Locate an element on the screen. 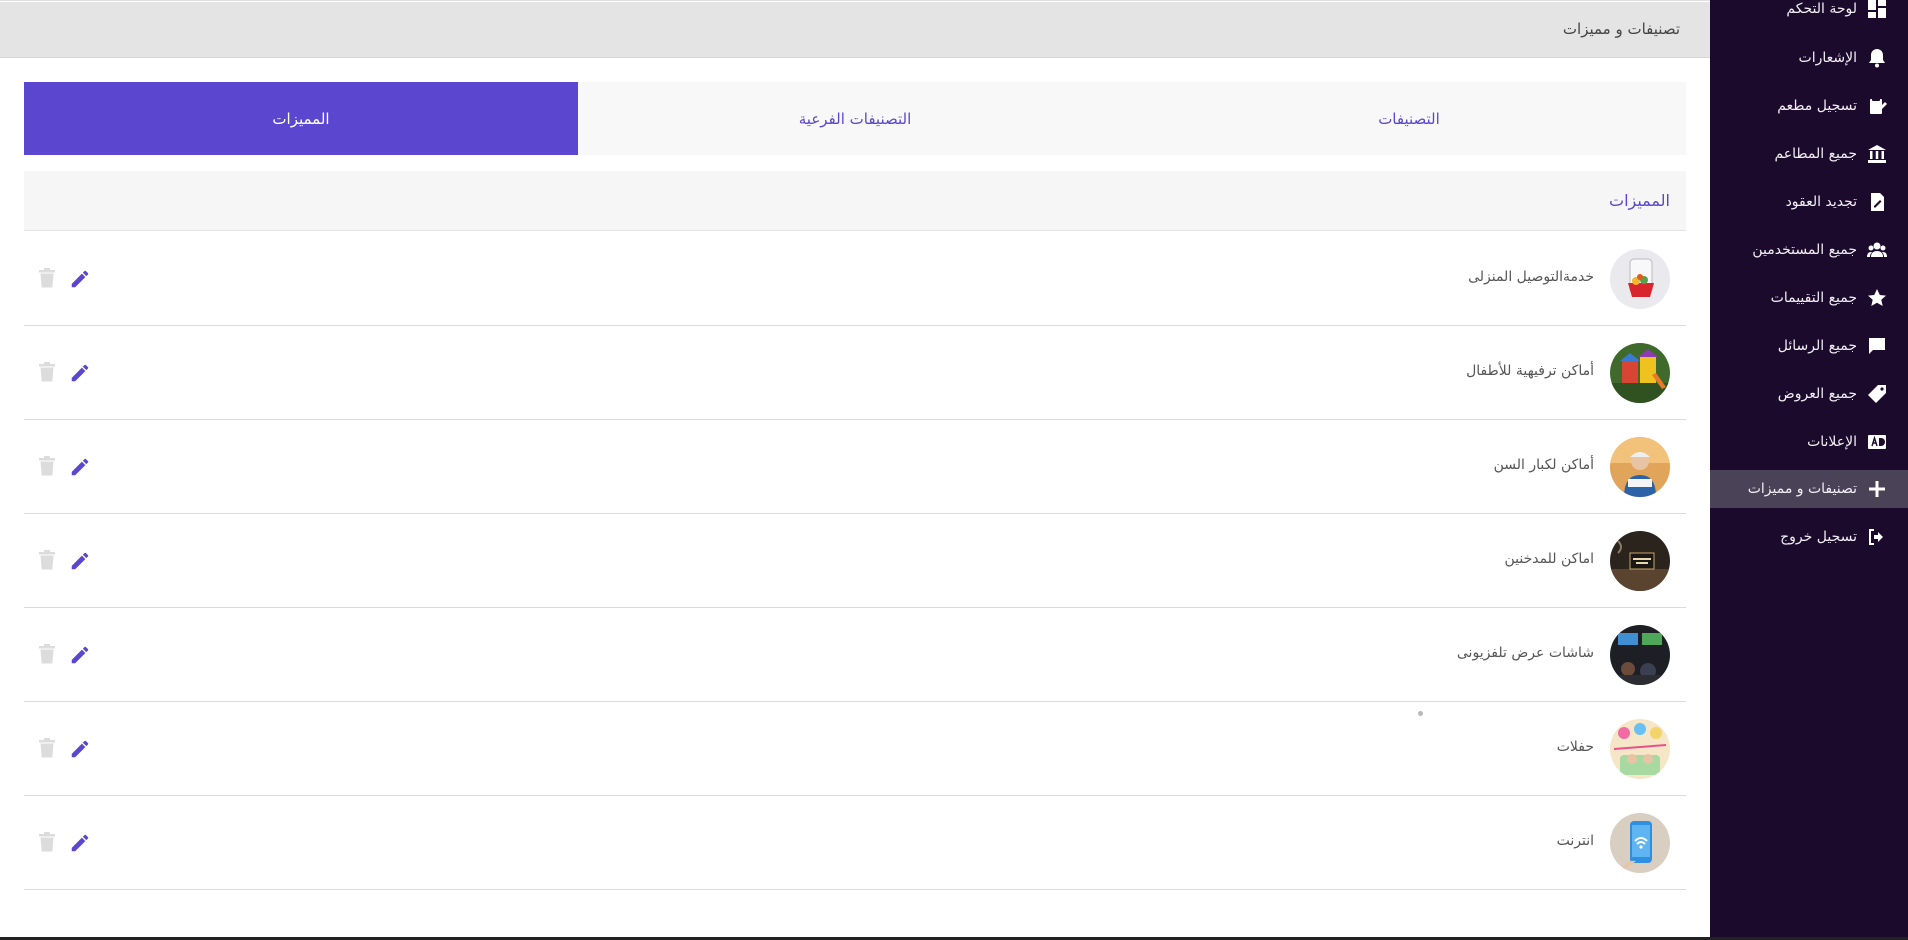 The width and height of the screenshot is (1908, 940). sidebar-item-label: تجديد العقود is located at coordinates (1821, 202).